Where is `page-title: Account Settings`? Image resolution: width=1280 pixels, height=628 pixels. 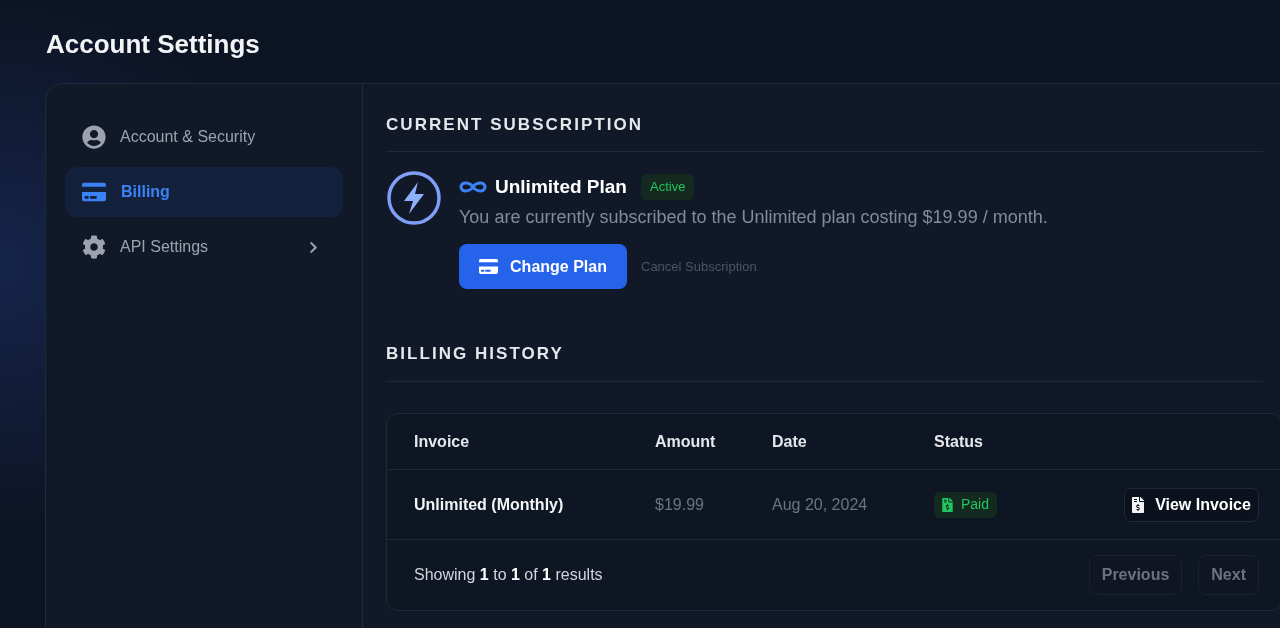 page-title: Account Settings is located at coordinates (153, 44).